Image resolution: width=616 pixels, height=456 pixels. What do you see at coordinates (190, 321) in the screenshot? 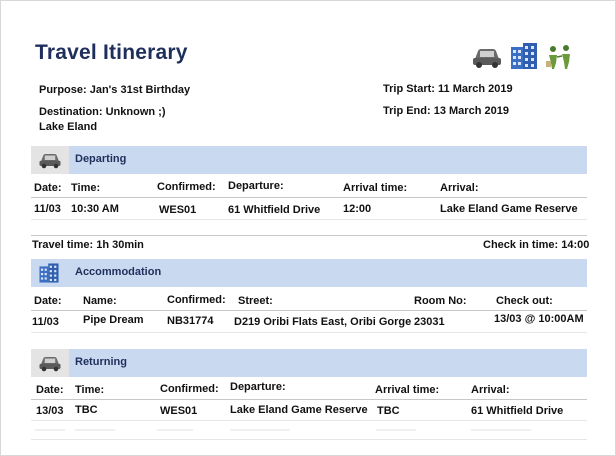
I see `accommodation-confirmed: NB31774` at bounding box center [190, 321].